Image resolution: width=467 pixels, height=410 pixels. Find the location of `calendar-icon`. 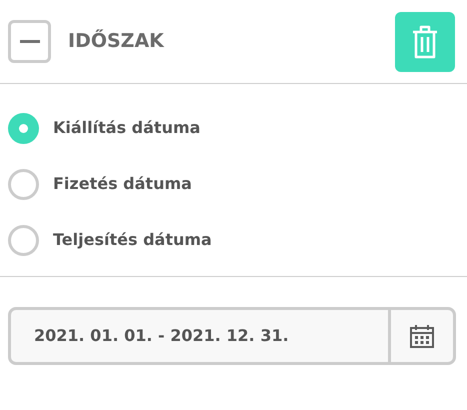

calendar-icon is located at coordinates (422, 336).